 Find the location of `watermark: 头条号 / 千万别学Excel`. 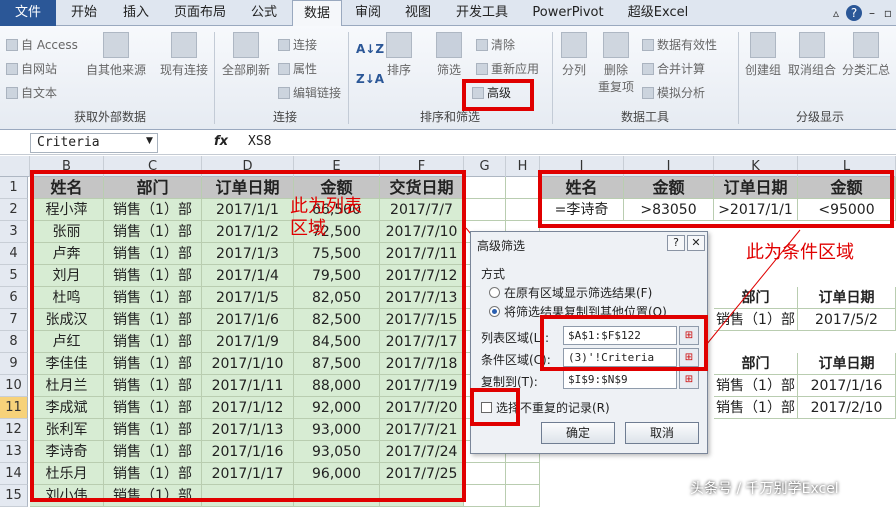

watermark: 头条号 / 千万别学Excel is located at coordinates (764, 489).